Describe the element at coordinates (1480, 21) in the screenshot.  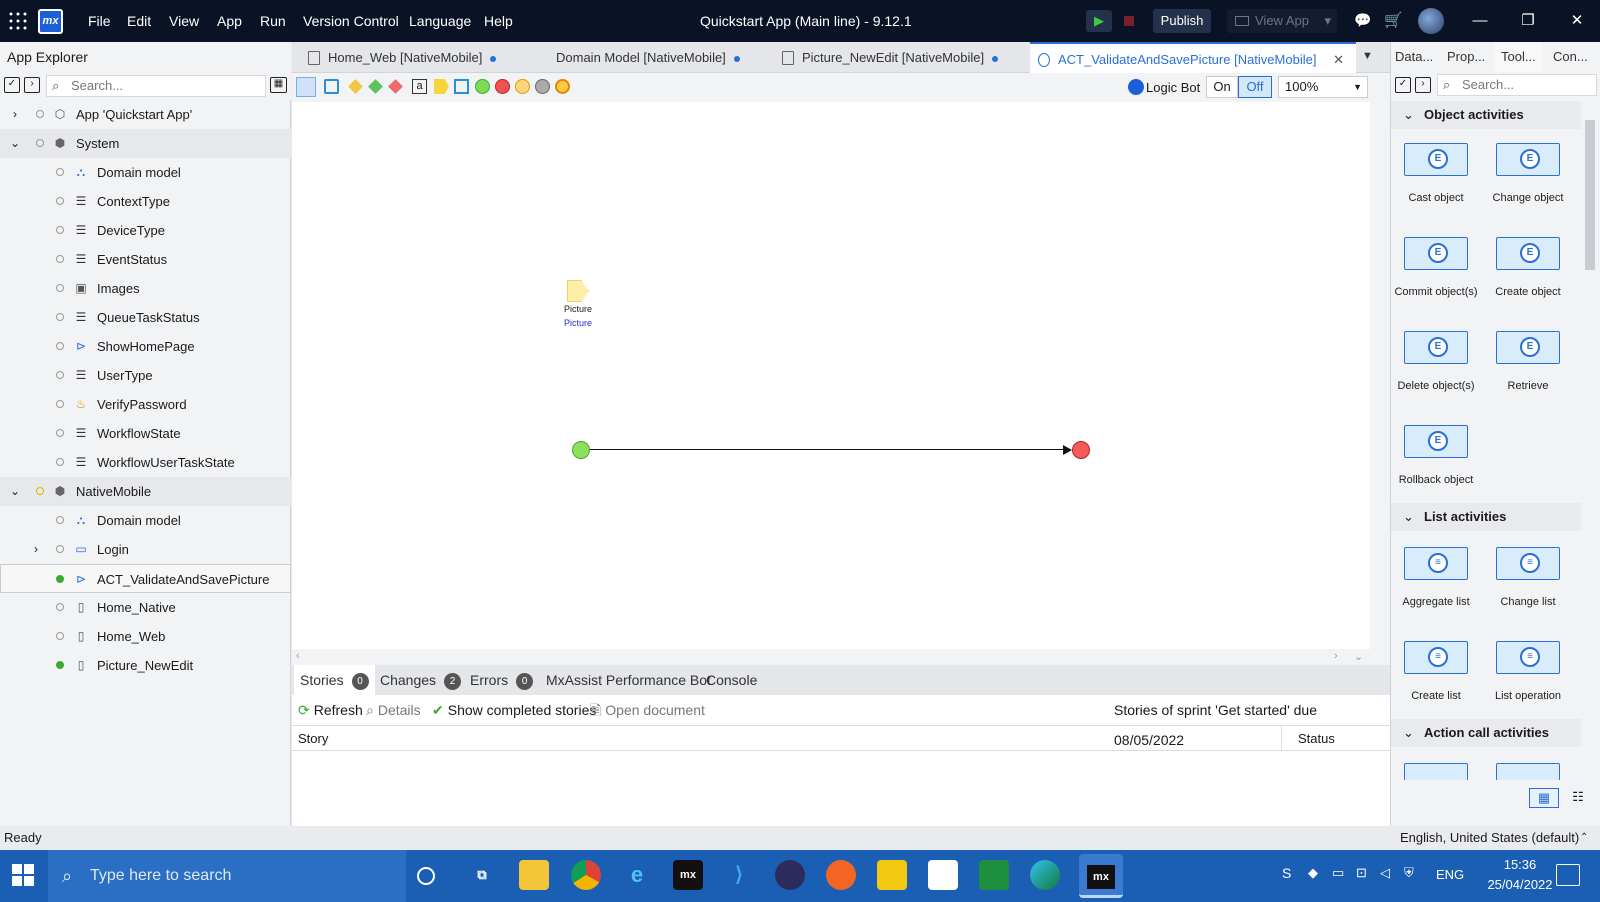
I see `minimize-icon: —` at that location.